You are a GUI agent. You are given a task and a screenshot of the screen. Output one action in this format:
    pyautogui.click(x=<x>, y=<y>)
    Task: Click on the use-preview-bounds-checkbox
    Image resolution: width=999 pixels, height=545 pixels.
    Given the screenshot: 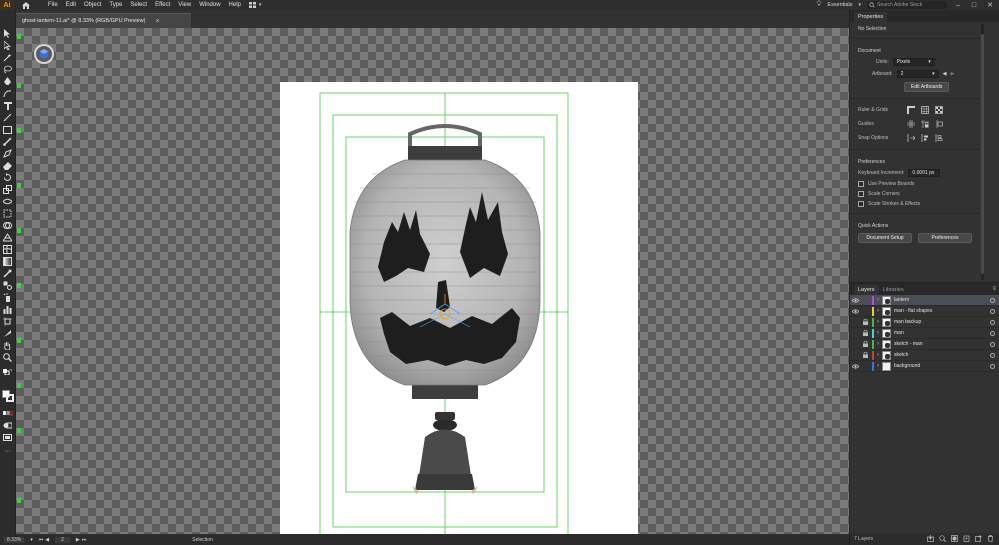 What is the action you would take?
    pyautogui.click(x=861, y=184)
    